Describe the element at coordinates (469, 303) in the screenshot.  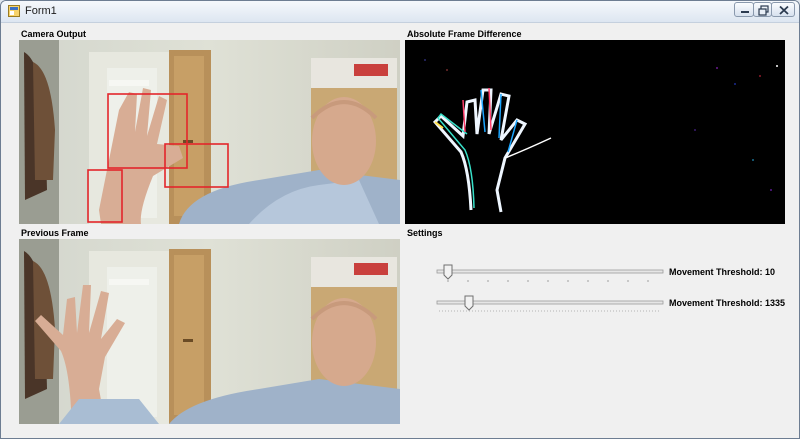
I see `trackbar-2-thumb` at that location.